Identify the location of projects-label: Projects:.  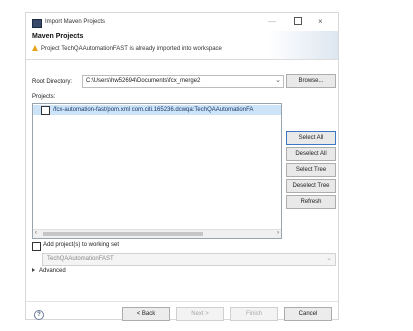
(44, 97).